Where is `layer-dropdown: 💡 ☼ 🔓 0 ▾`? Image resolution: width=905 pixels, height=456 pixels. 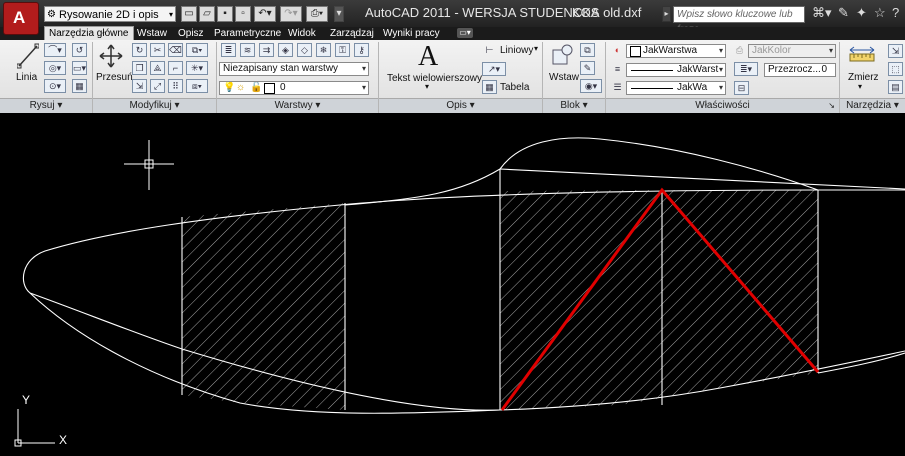
layer-dropdown: 💡 ☼ 🔓 0 ▾ is located at coordinates (294, 88).